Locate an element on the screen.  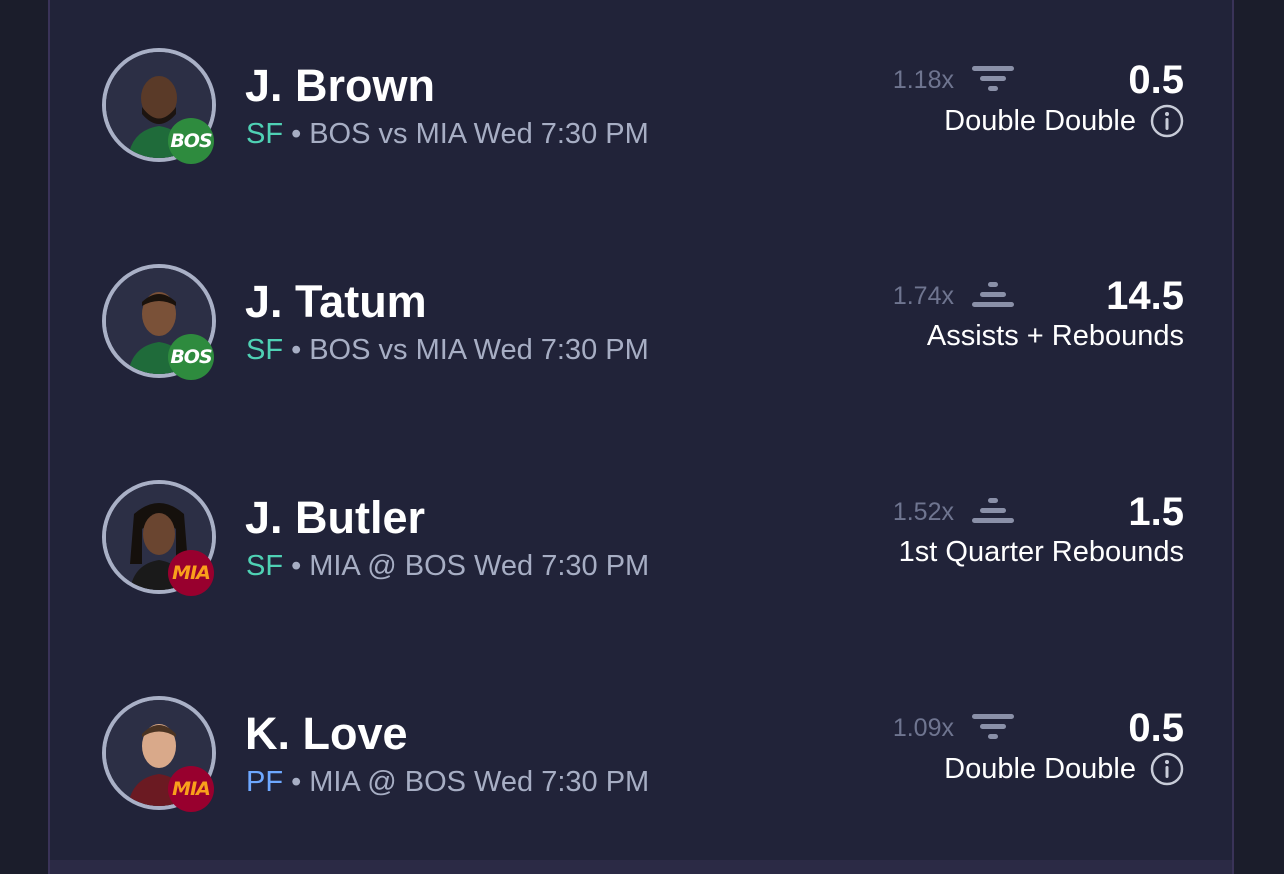
game-info: SF • MIA @ BOS Wed 7:30 PM is located at coordinates (447, 566).